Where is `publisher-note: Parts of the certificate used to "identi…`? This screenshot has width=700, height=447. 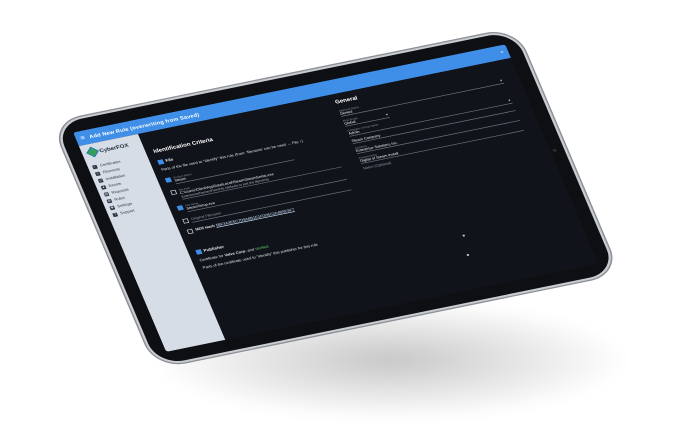
publisher-note: Parts of the certificate used to "identi… is located at coordinates (260, 256).